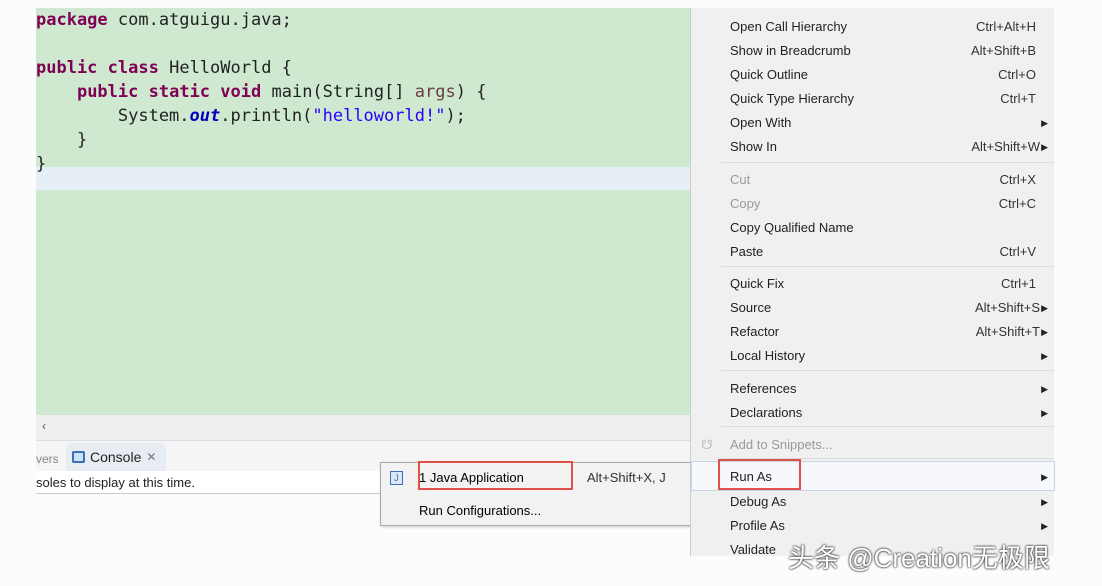 The width and height of the screenshot is (1102, 586). I want to click on menu-item-label: Debug As, so click(758, 501).